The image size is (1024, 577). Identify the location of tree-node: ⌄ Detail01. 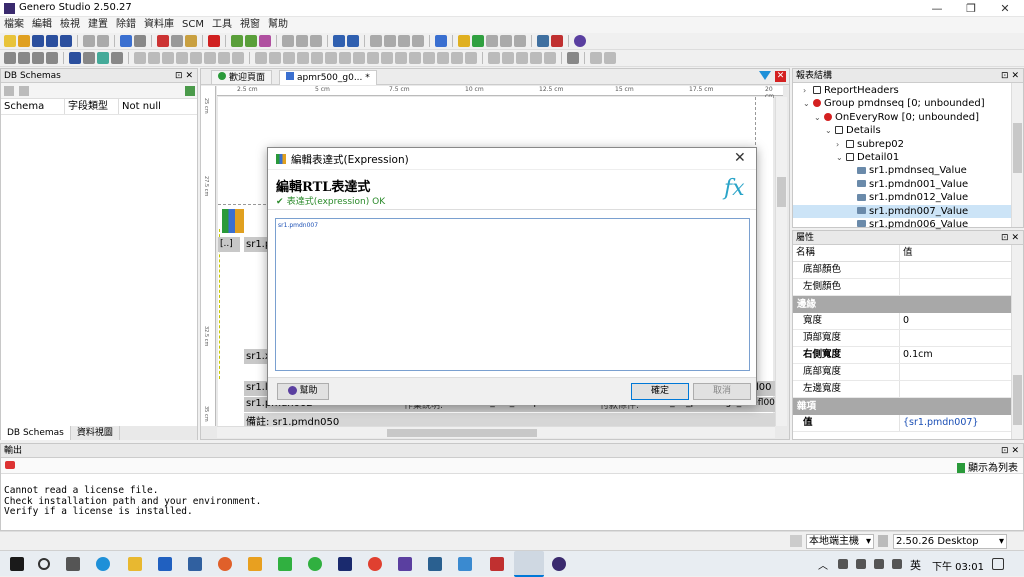
(908, 157).